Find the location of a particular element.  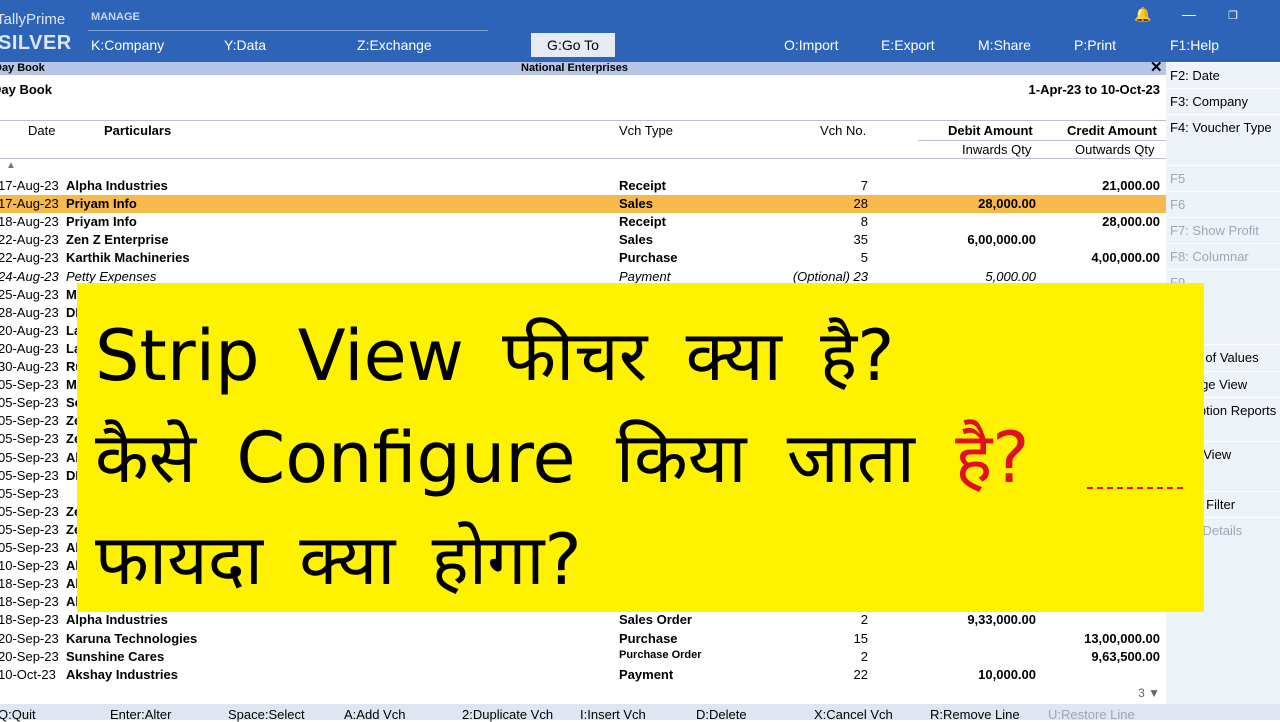

row-vch-type: Sales is located at coordinates (636, 239).